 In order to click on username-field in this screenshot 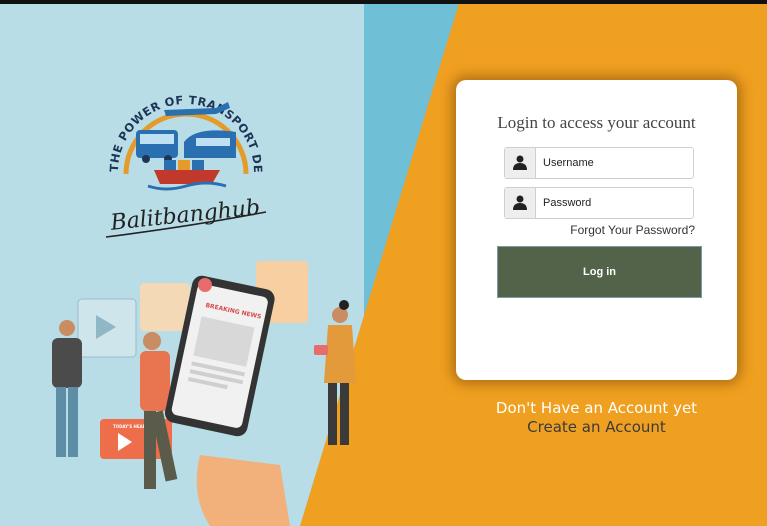, I will do `click(601, 163)`.